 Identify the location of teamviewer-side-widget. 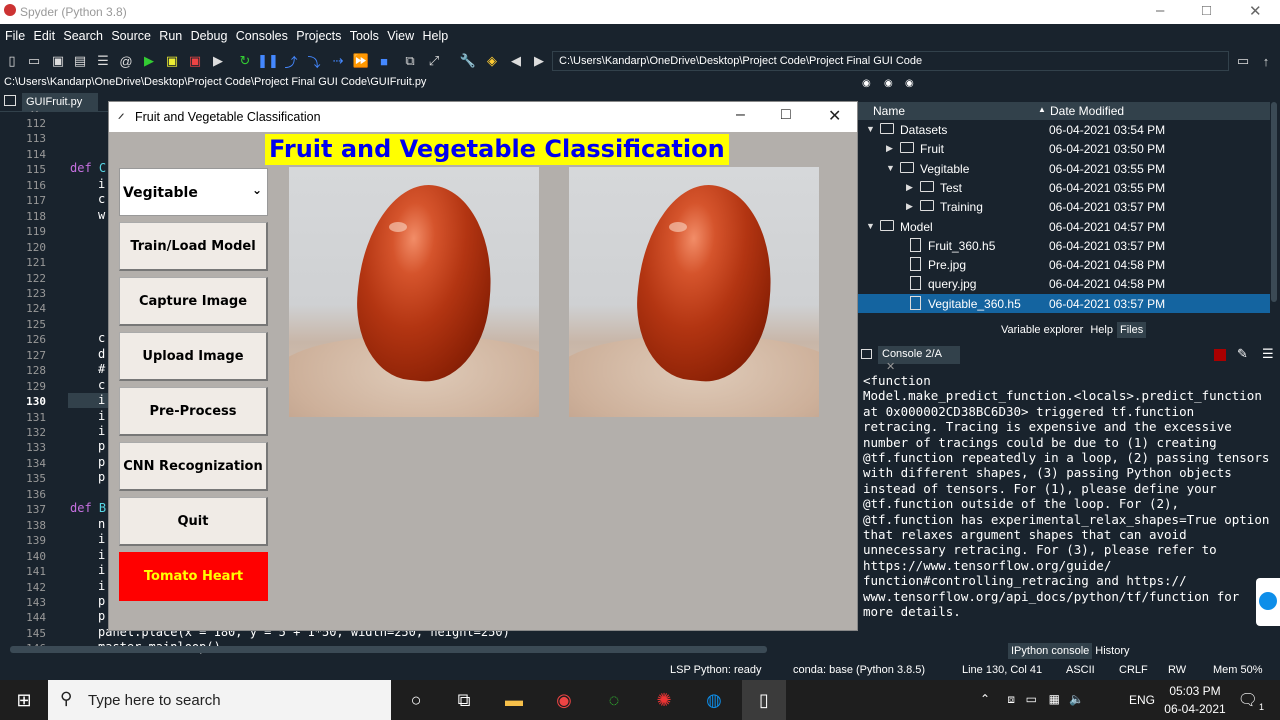
(1268, 602).